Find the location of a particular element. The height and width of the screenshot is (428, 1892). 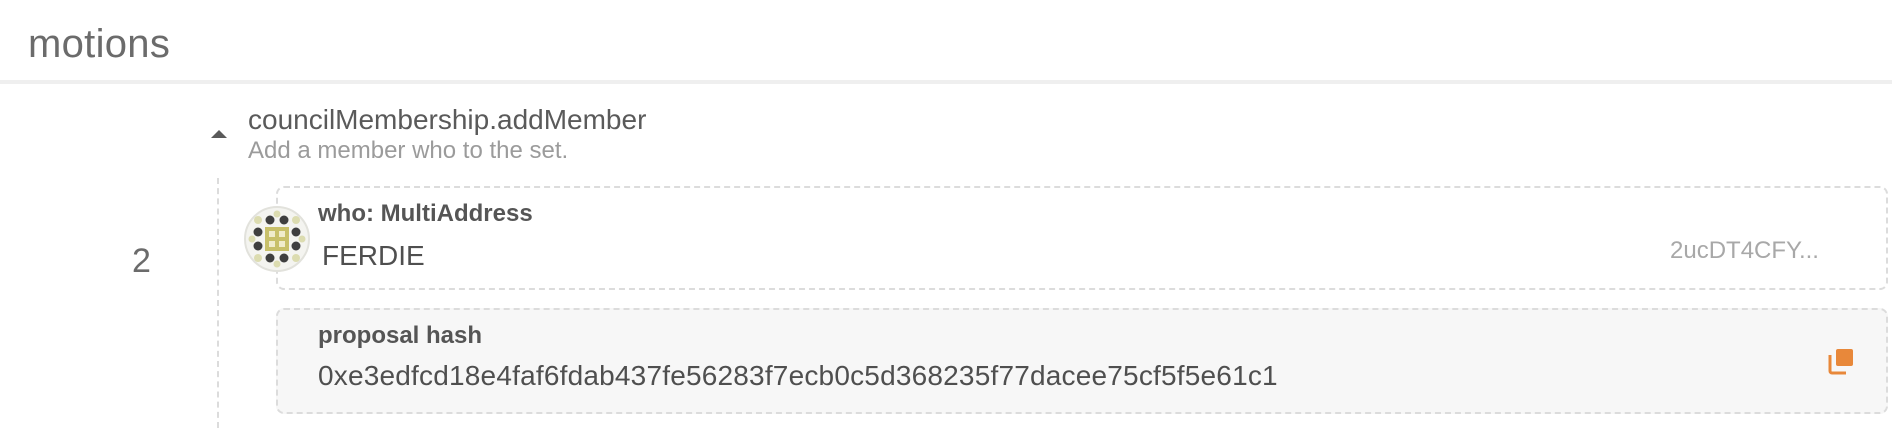

identicon-icon is located at coordinates (277, 239).